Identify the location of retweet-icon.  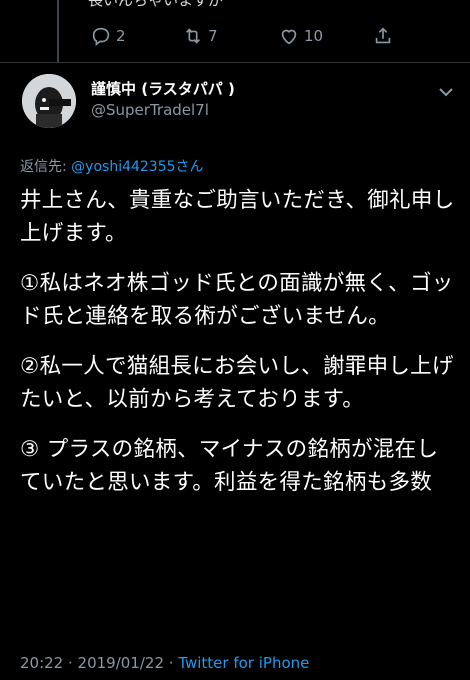
(193, 36).